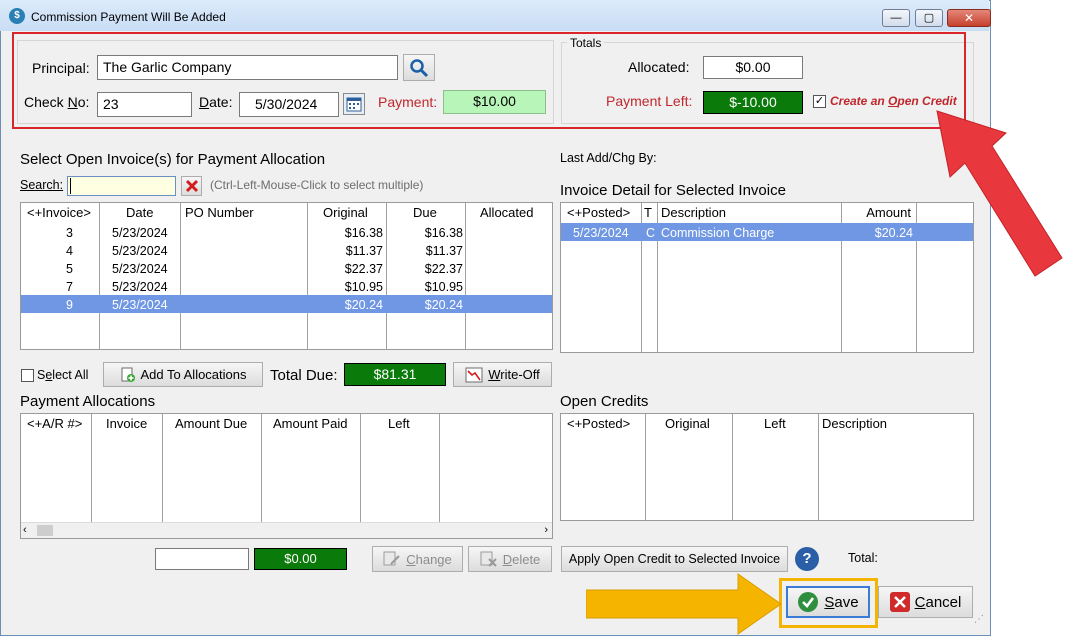  Describe the element at coordinates (395, 374) in the screenshot. I see `total-due-value: $81.31` at that location.